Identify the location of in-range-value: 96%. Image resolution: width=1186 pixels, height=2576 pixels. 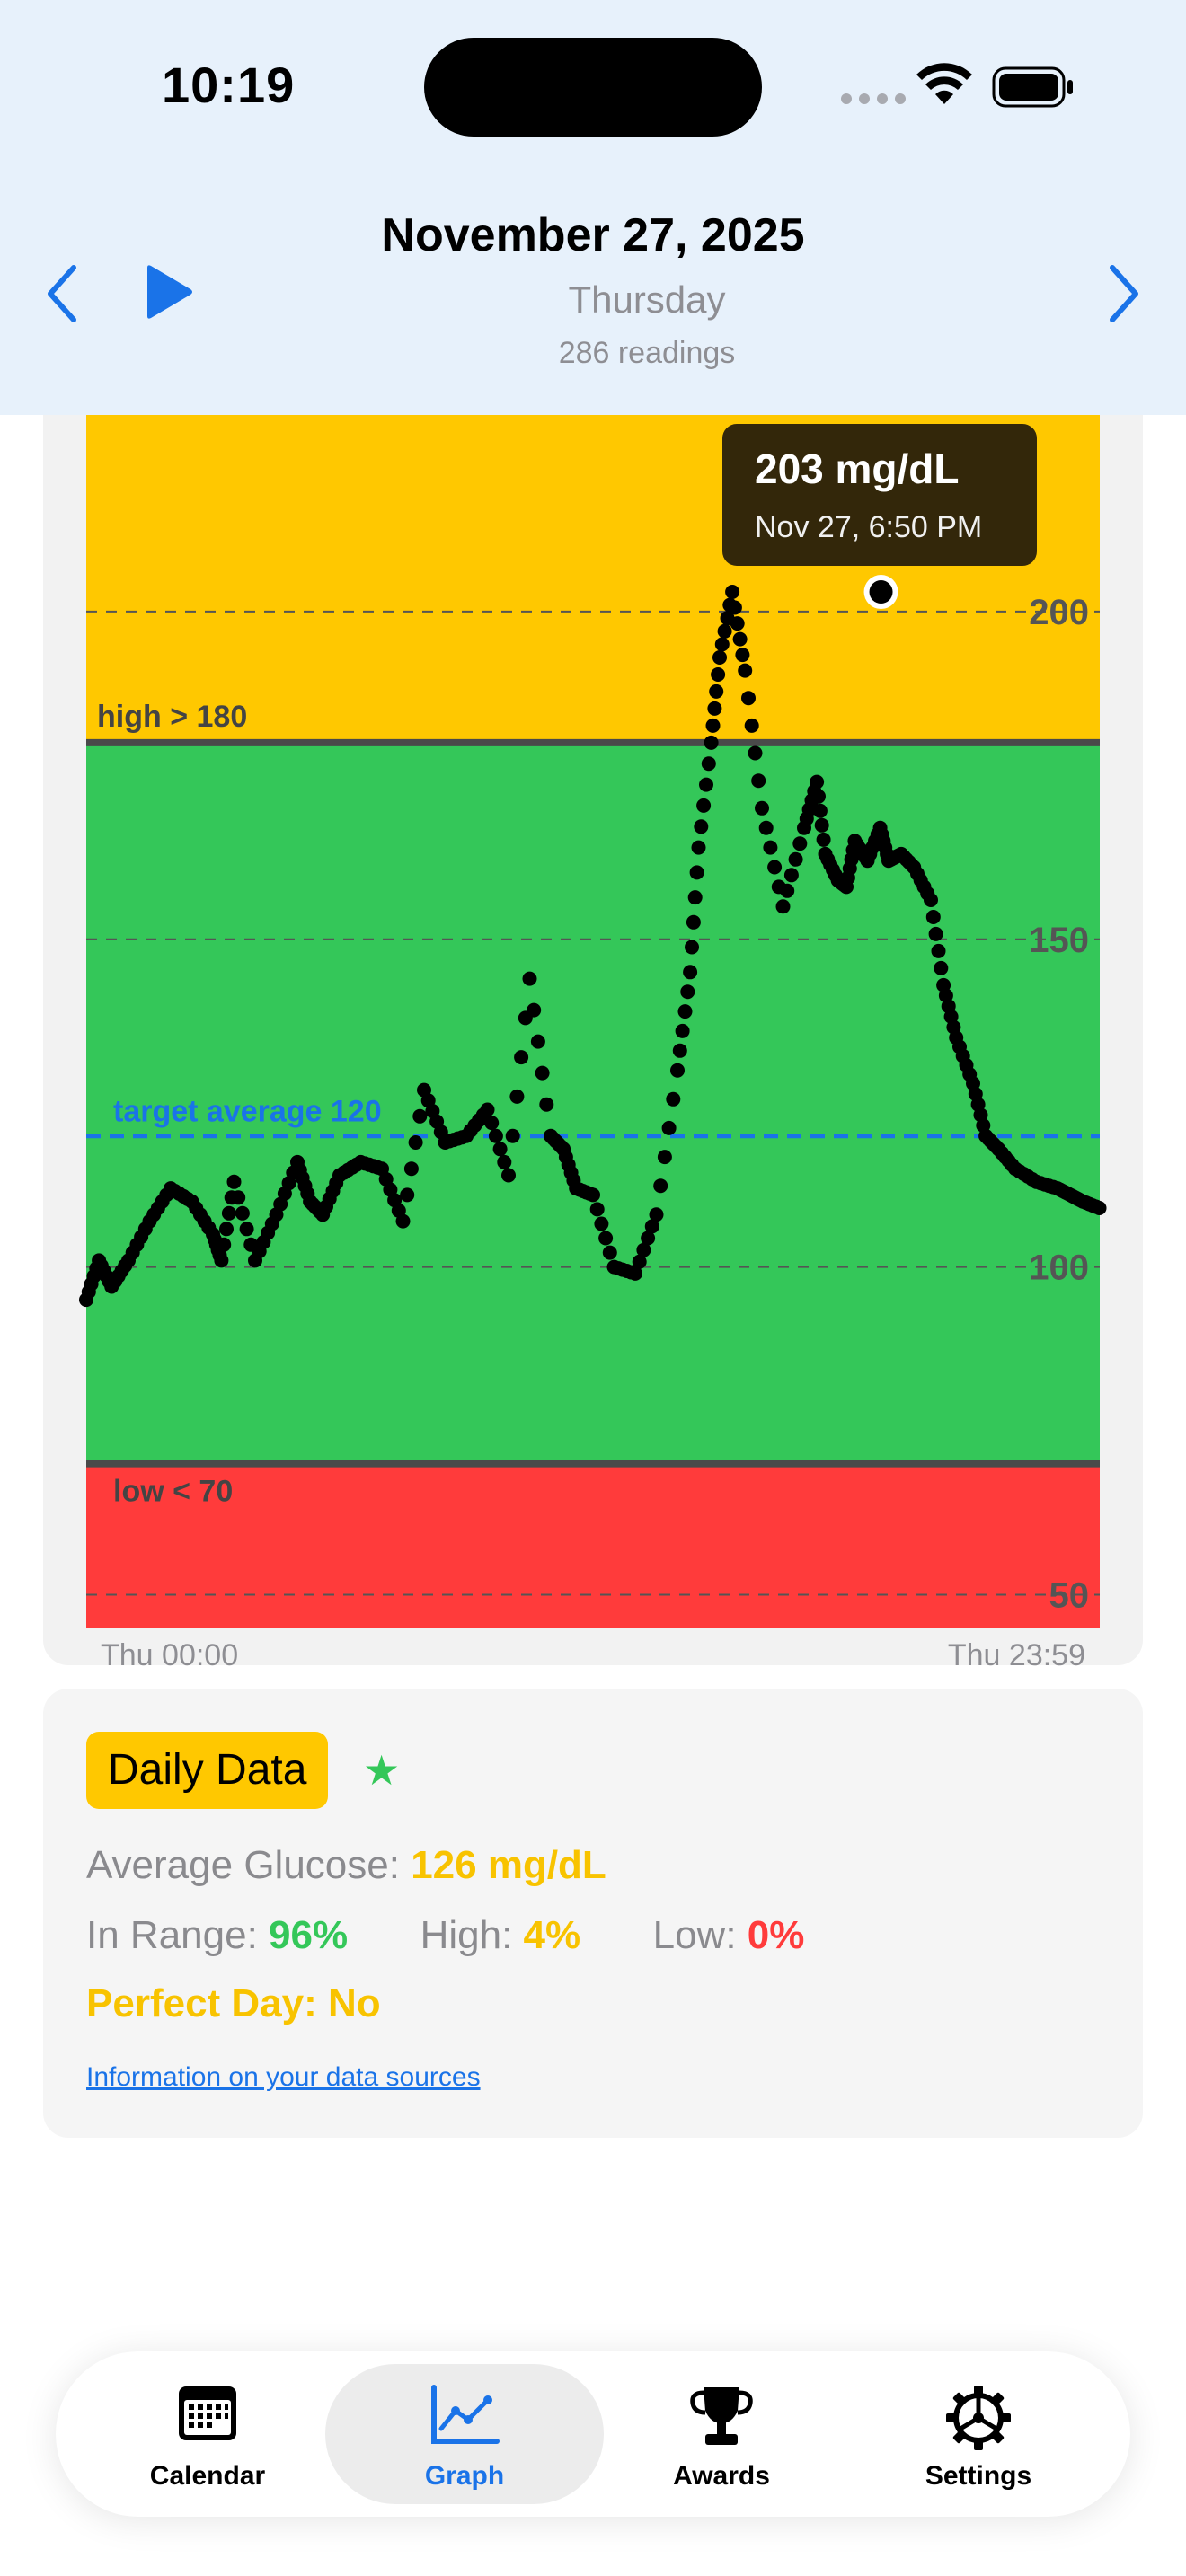
(309, 1935).